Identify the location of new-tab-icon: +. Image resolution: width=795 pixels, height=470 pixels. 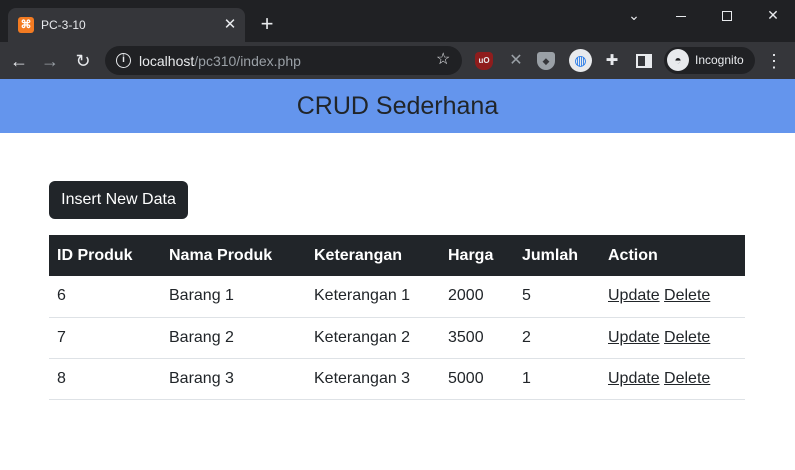
(267, 24).